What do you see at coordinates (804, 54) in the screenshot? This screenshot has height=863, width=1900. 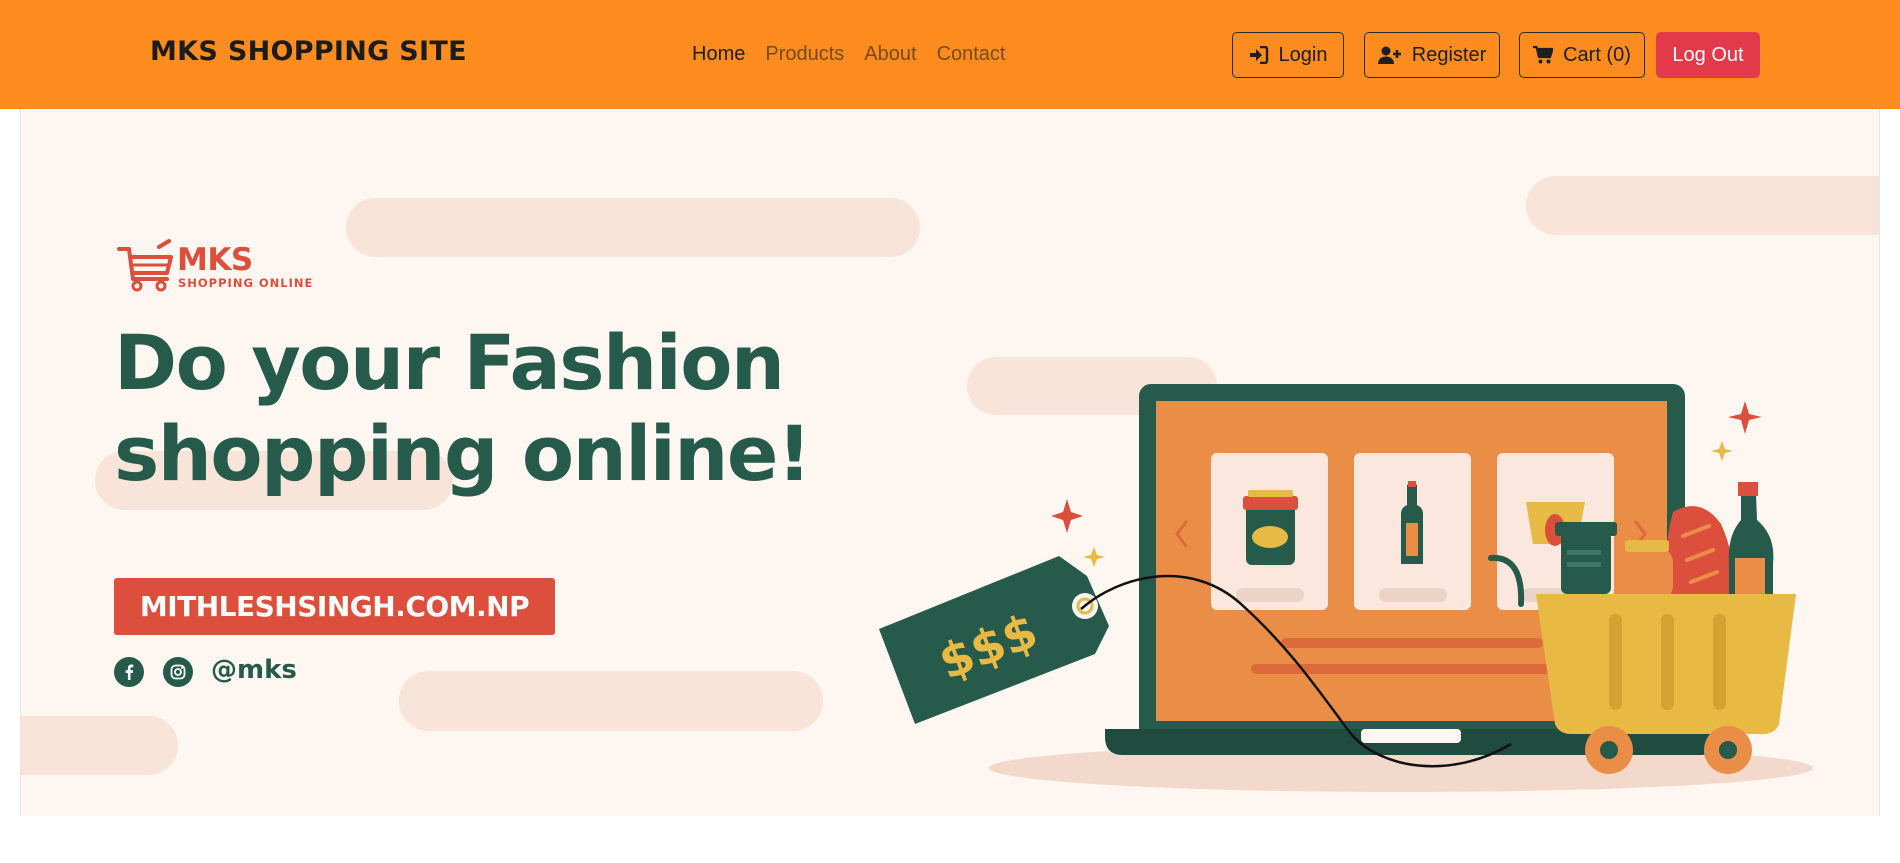 I see `nav-products: Products` at bounding box center [804, 54].